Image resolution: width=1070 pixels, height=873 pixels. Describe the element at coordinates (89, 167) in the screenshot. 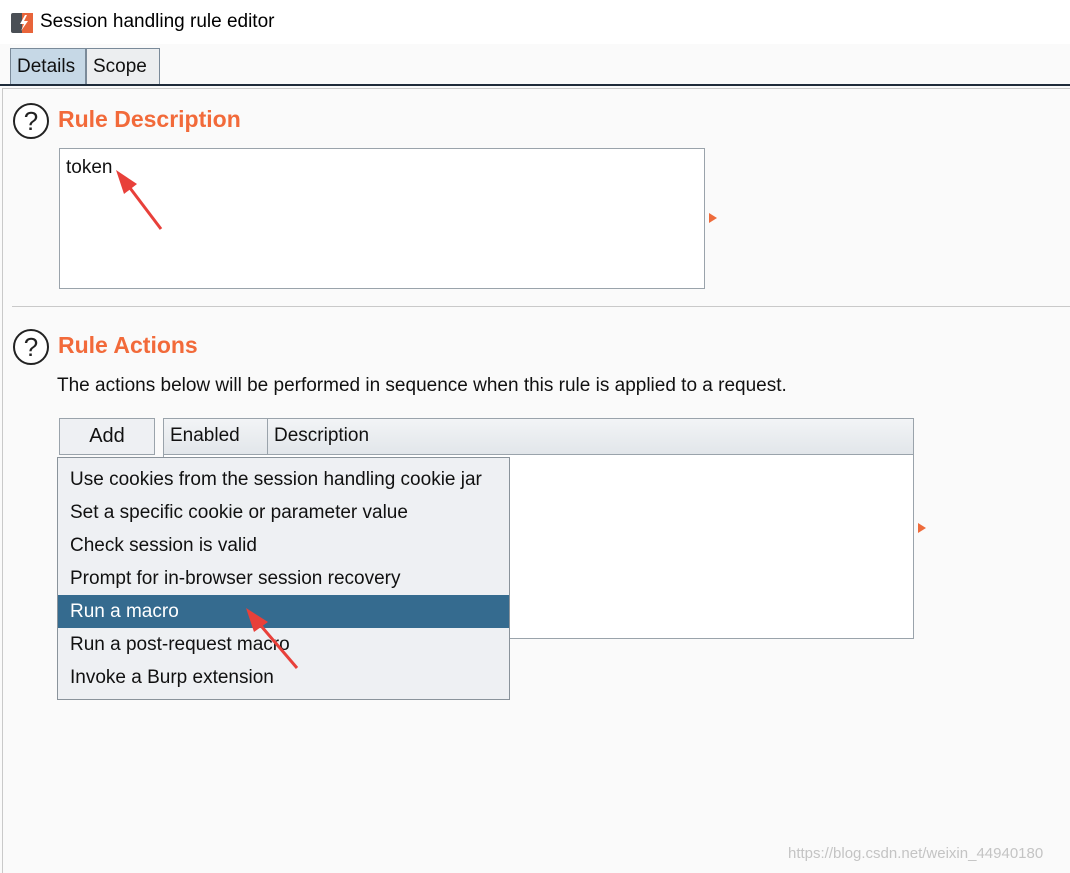

I see `rule-description-value: token` at that location.